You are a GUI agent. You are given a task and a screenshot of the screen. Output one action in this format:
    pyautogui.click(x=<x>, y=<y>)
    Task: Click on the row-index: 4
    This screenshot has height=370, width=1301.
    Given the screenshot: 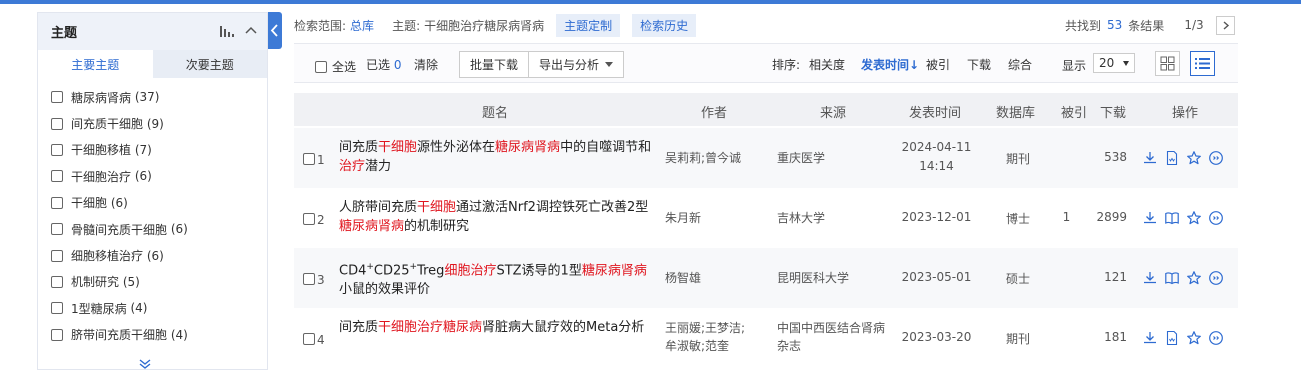 What is the action you would take?
    pyautogui.click(x=321, y=340)
    